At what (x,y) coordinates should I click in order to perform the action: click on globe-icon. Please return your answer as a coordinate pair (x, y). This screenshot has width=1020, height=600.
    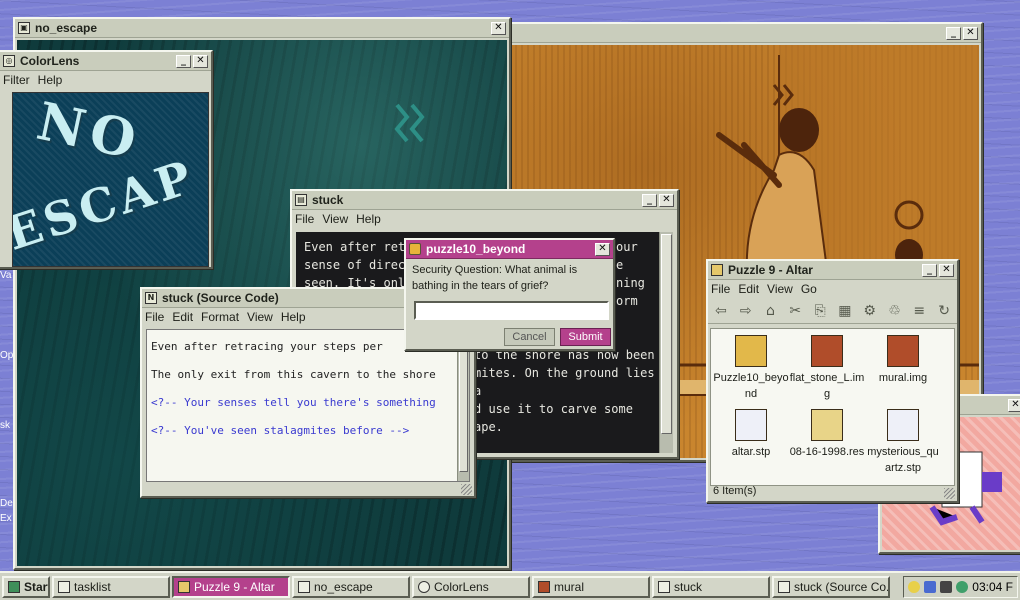
    Looking at the image, I should click on (962, 586).